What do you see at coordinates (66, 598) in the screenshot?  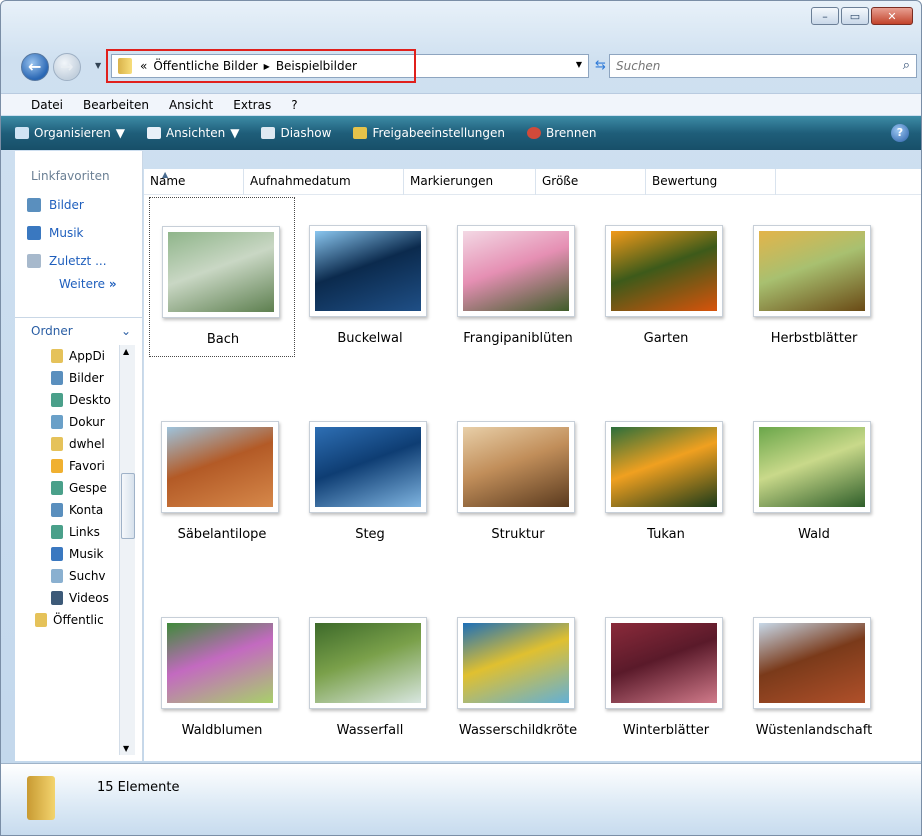 I see `tree-item-videos: Videos` at bounding box center [66, 598].